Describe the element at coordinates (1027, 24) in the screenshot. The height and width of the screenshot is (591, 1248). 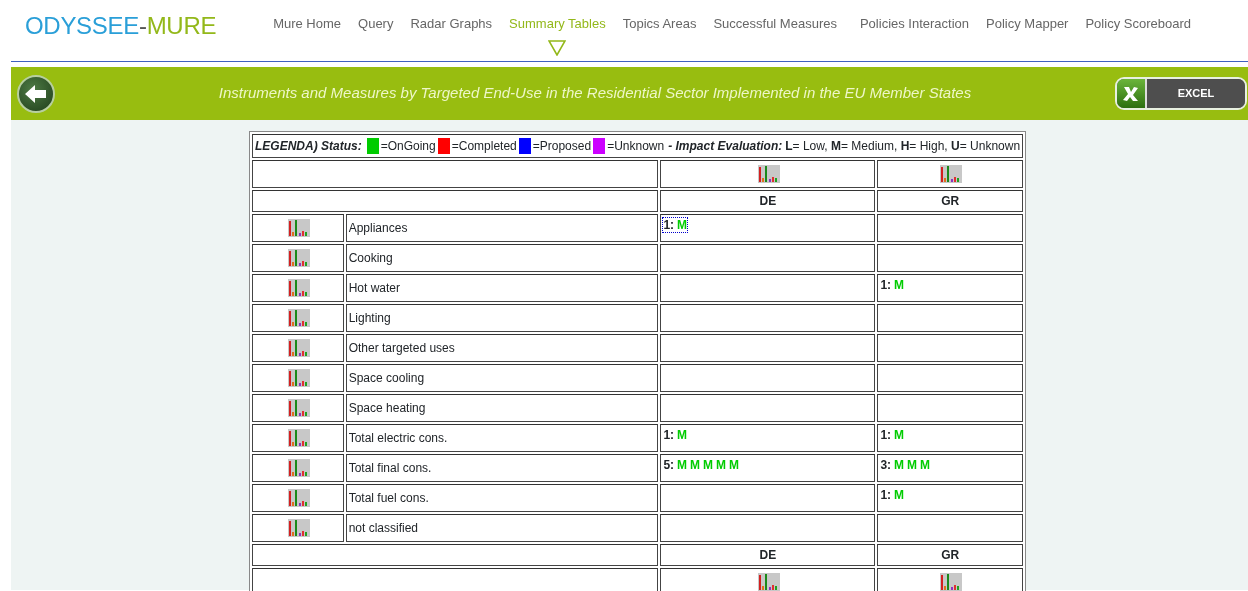
I see `nav-link: Policy Mapper` at that location.